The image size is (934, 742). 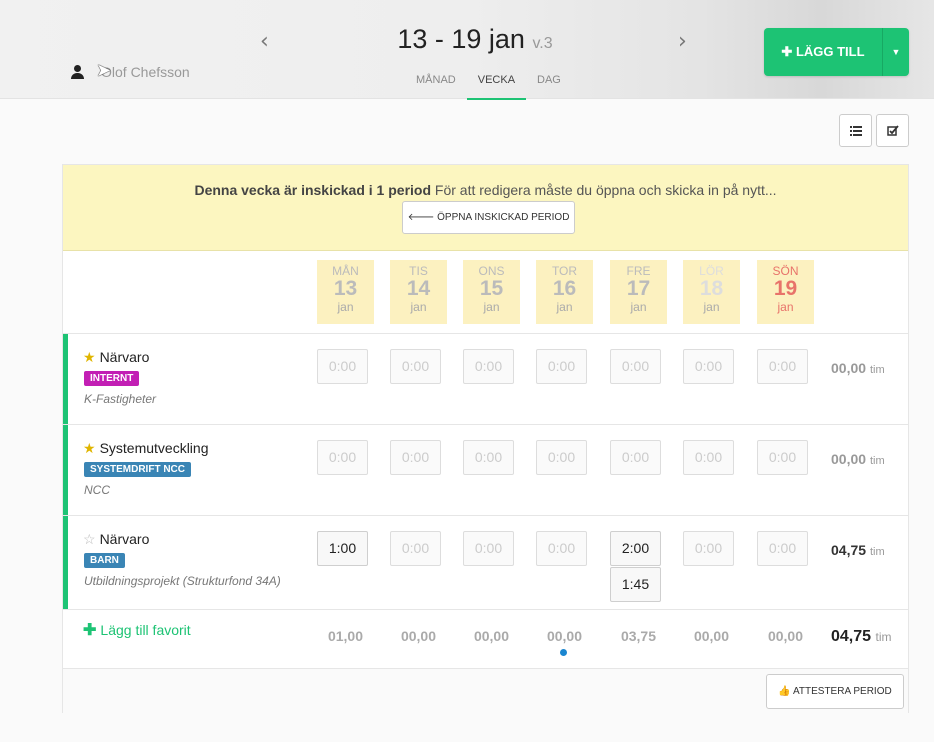 I want to click on list-icon, so click(x=855, y=131).